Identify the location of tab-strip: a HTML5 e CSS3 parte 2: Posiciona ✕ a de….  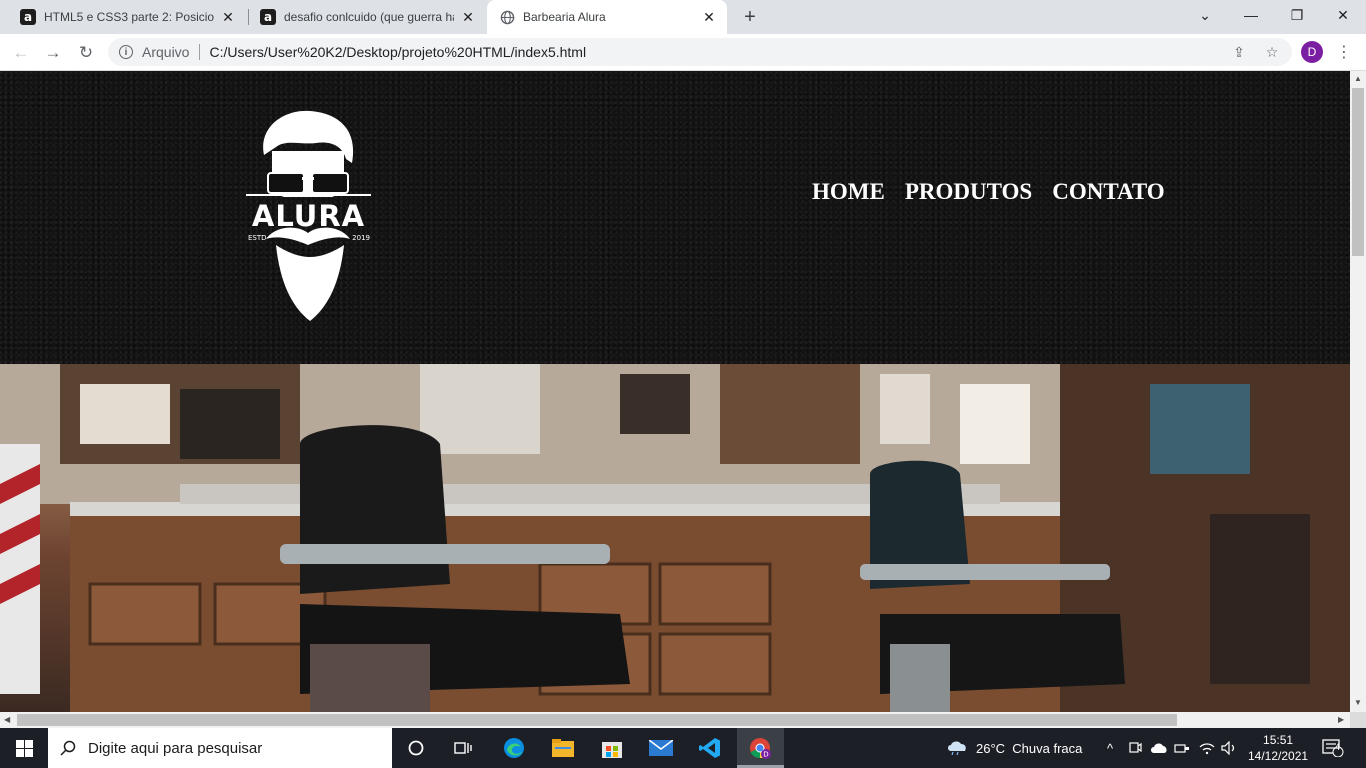
(683, 17).